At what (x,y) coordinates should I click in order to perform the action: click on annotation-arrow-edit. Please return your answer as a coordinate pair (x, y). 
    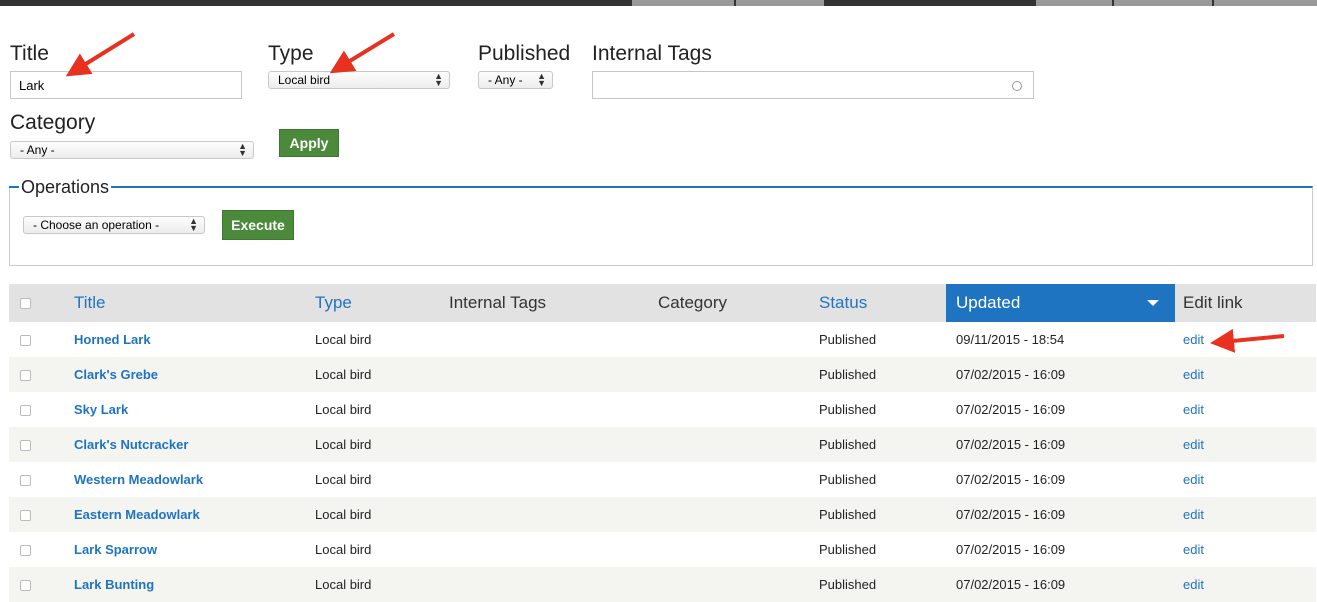
    Looking at the image, I should click on (1247, 340).